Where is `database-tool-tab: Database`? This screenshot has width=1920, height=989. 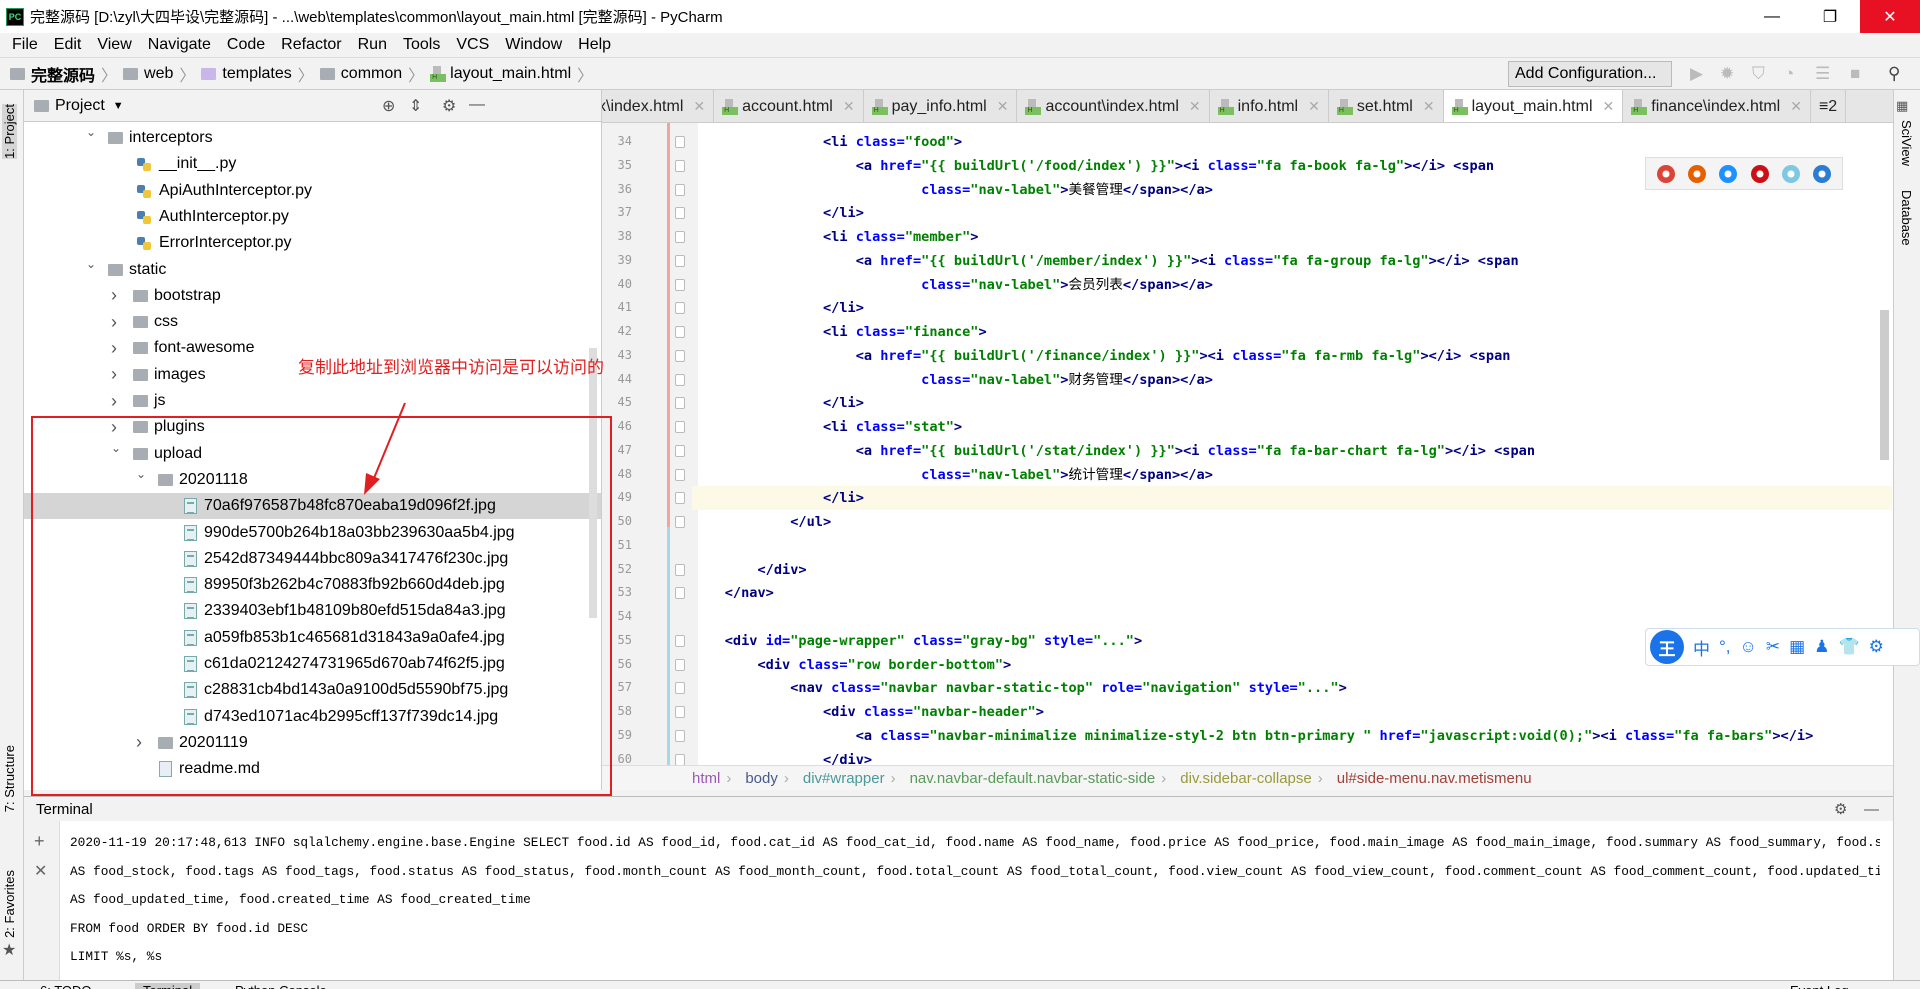 database-tool-tab: Database is located at coordinates (1906, 218).